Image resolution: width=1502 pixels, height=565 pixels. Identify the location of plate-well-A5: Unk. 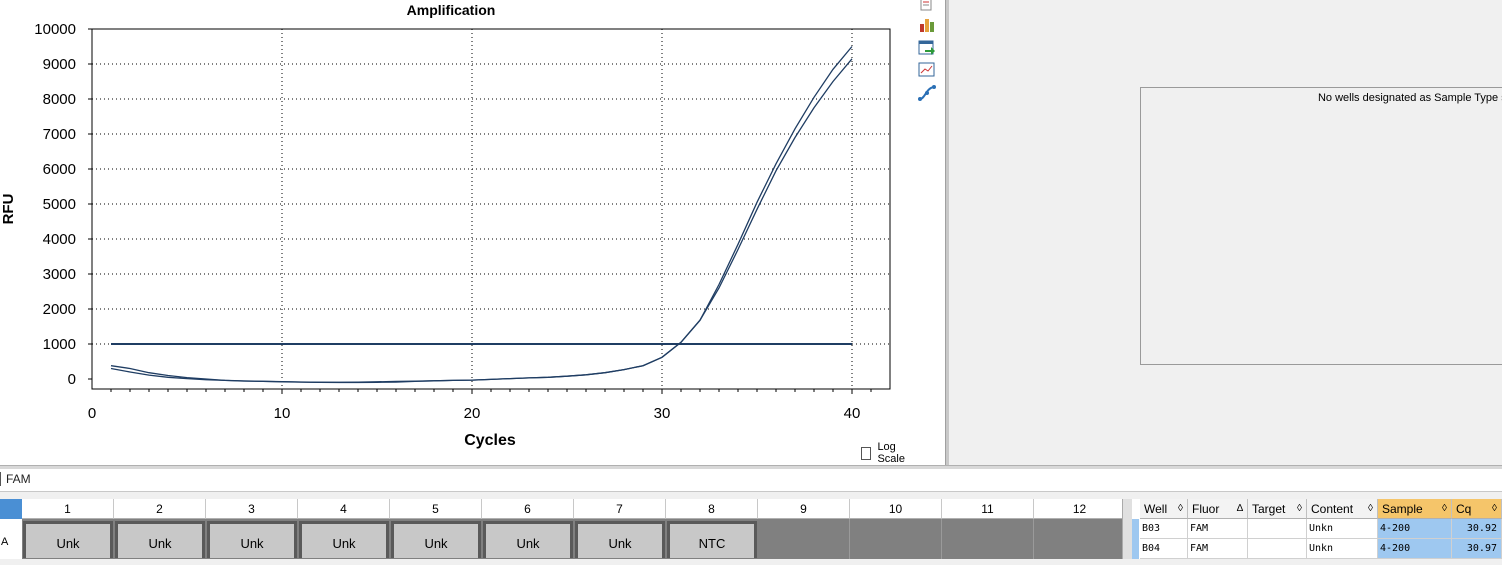
(436, 539).